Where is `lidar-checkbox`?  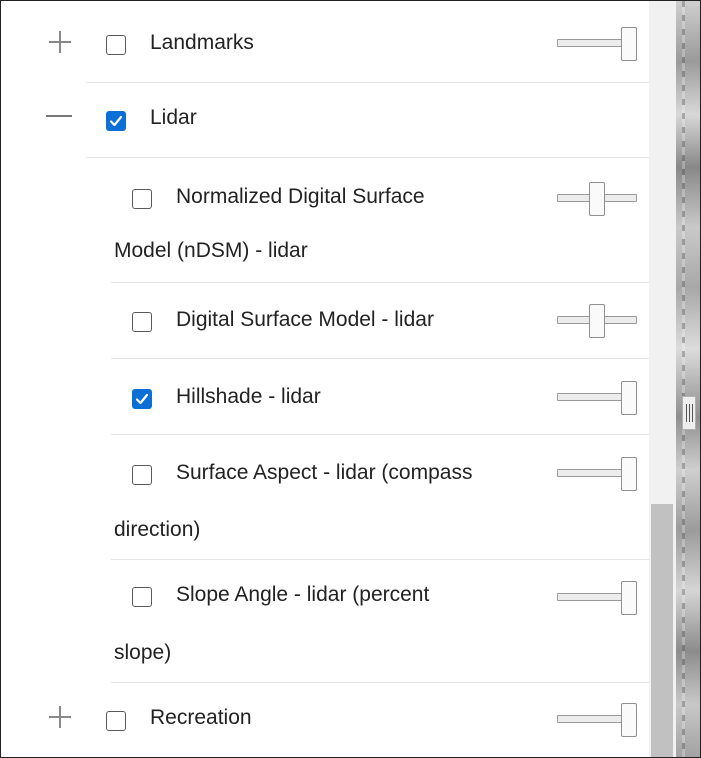
lidar-checkbox is located at coordinates (116, 121).